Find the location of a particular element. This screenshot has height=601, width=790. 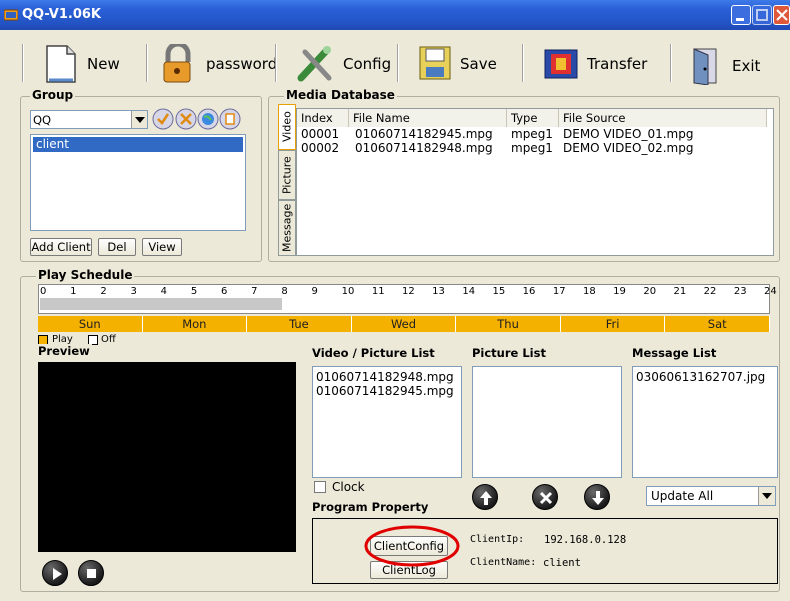

message-list: 03060613162707.jpg is located at coordinates (705, 422).